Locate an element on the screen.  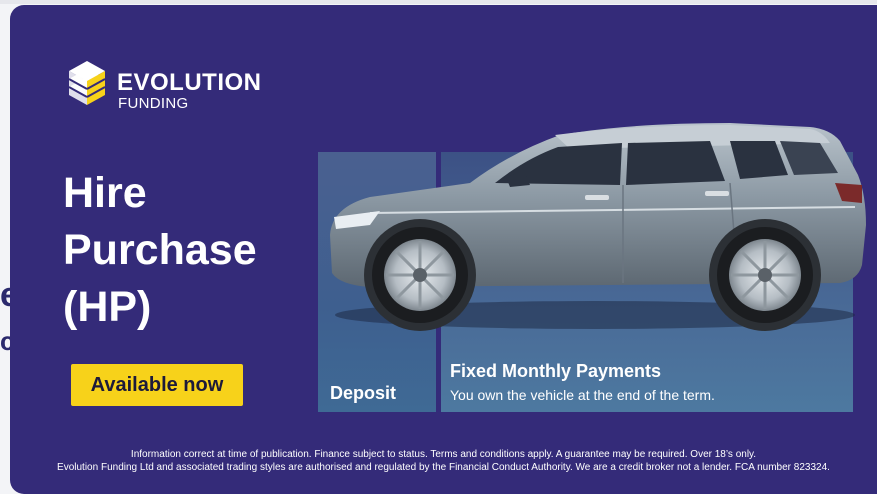
monthly-payments-title: Fixed Monthly Payments is located at coordinates (556, 371).